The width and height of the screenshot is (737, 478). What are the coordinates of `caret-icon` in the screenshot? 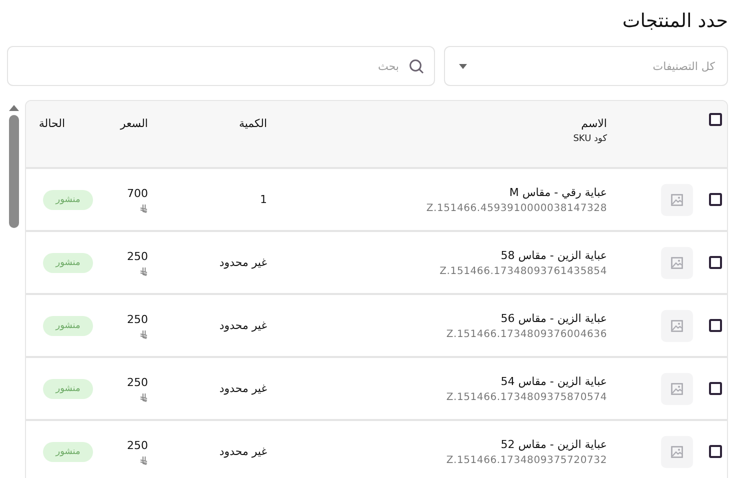 It's located at (463, 66).